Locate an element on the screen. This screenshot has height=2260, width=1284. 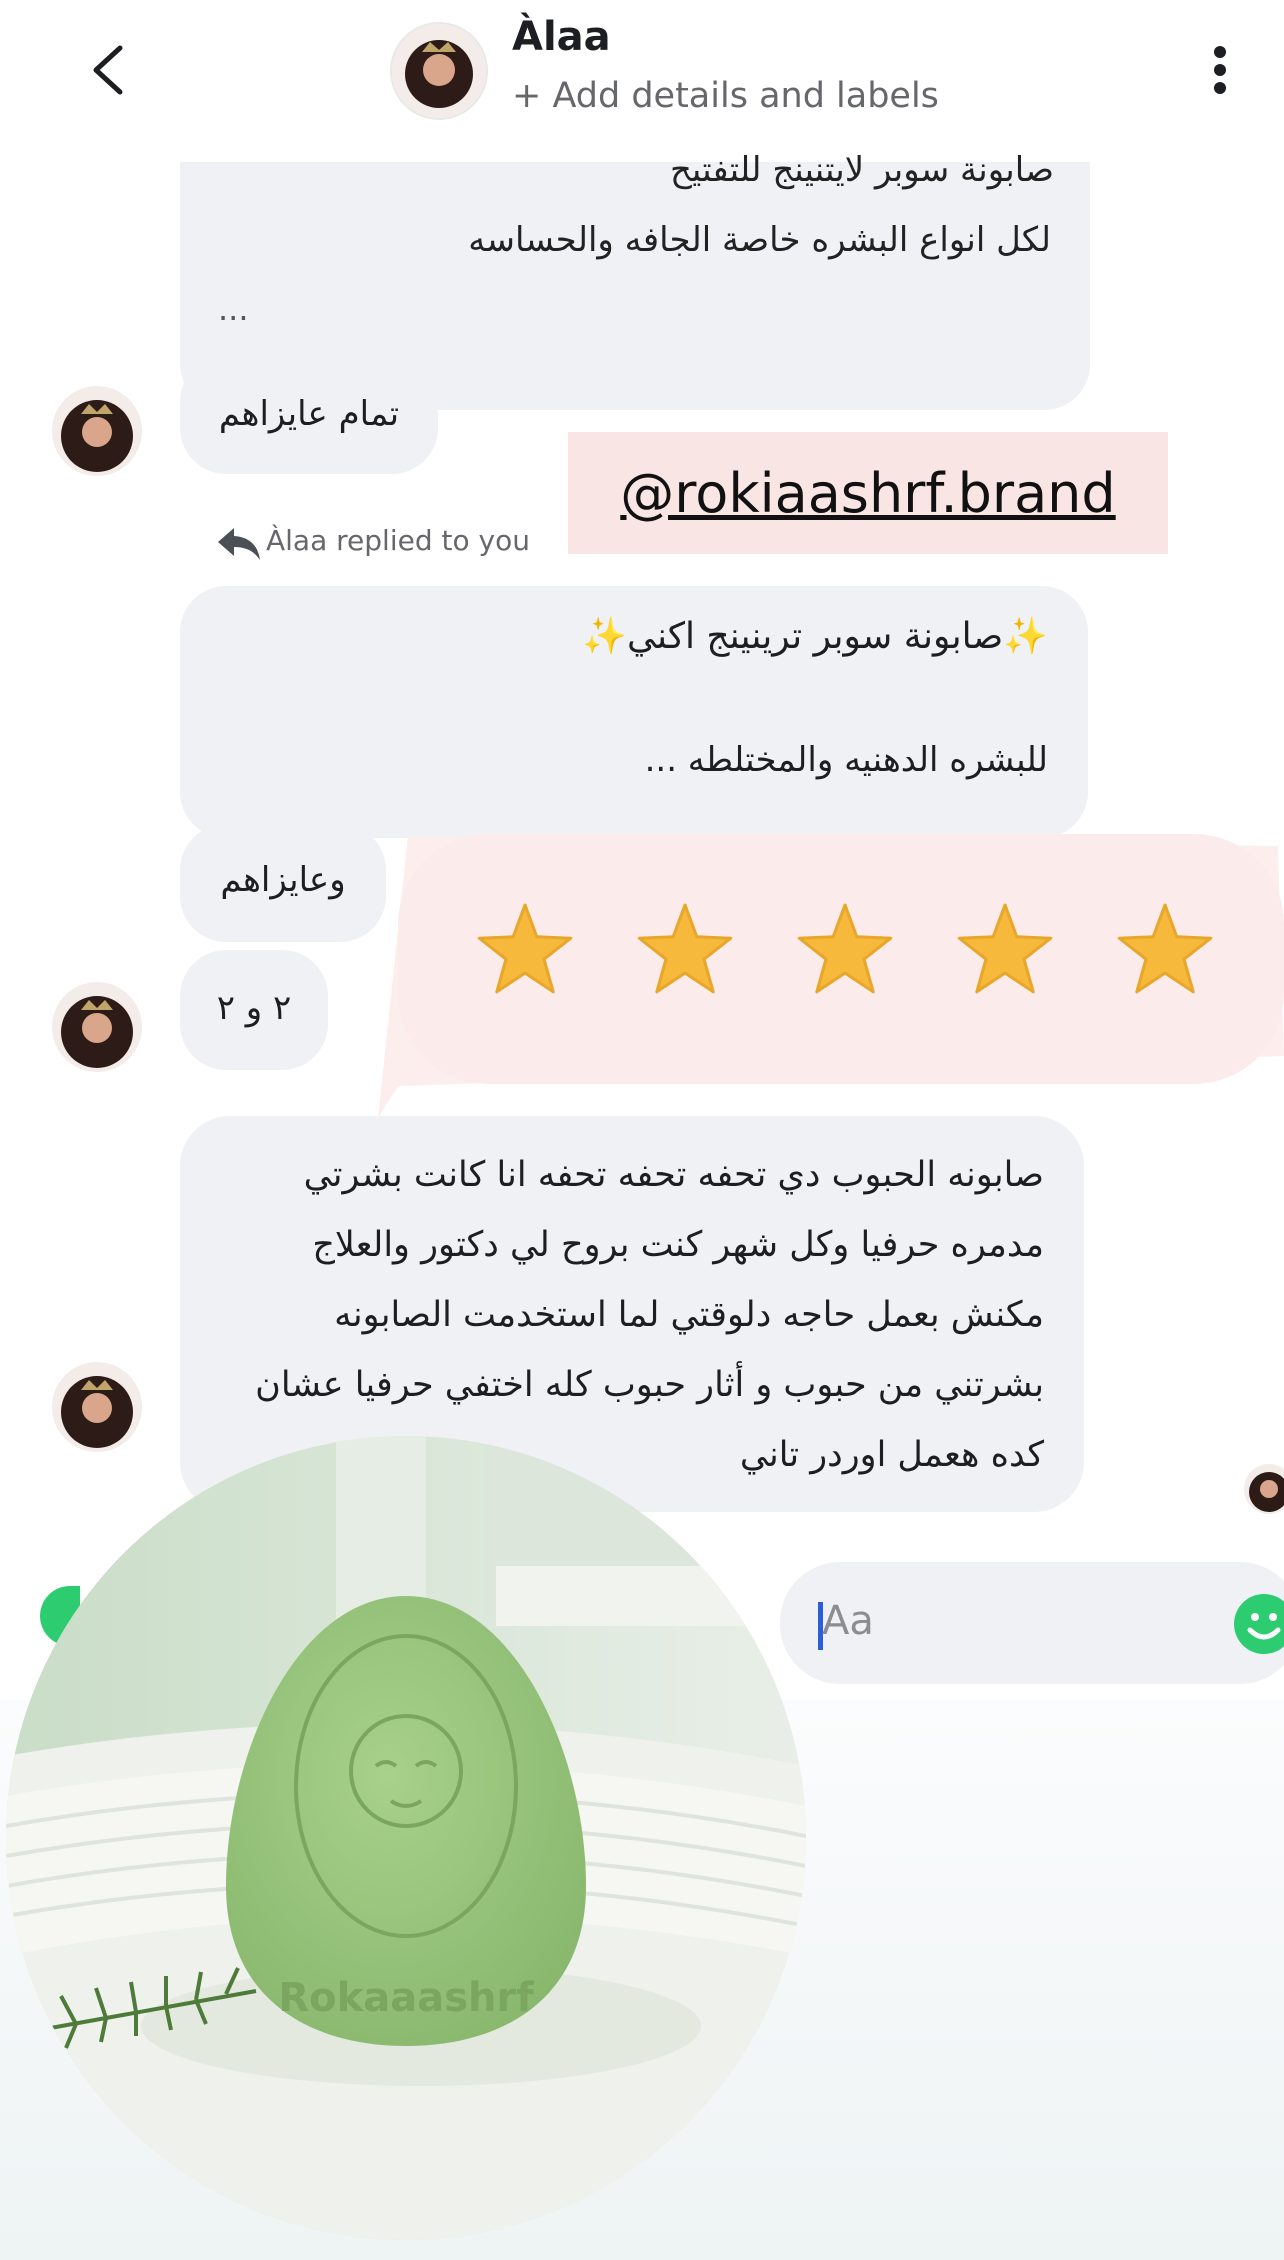
message-text: وعايزاهم is located at coordinates (283, 880).